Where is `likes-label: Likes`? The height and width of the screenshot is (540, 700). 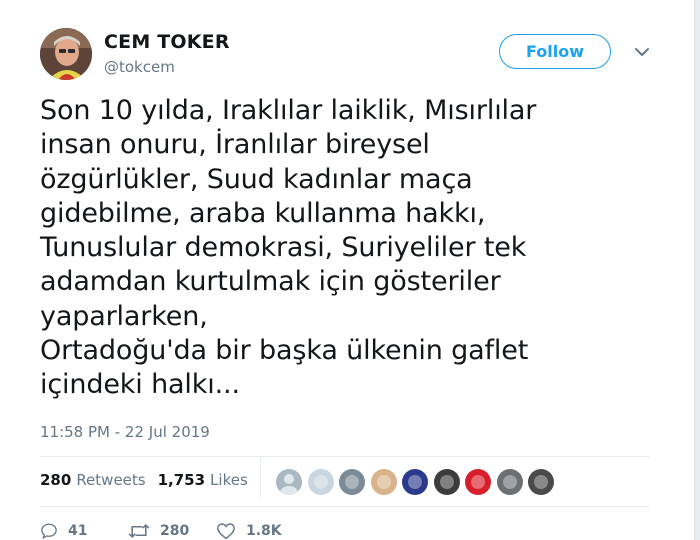 likes-label: Likes is located at coordinates (229, 480).